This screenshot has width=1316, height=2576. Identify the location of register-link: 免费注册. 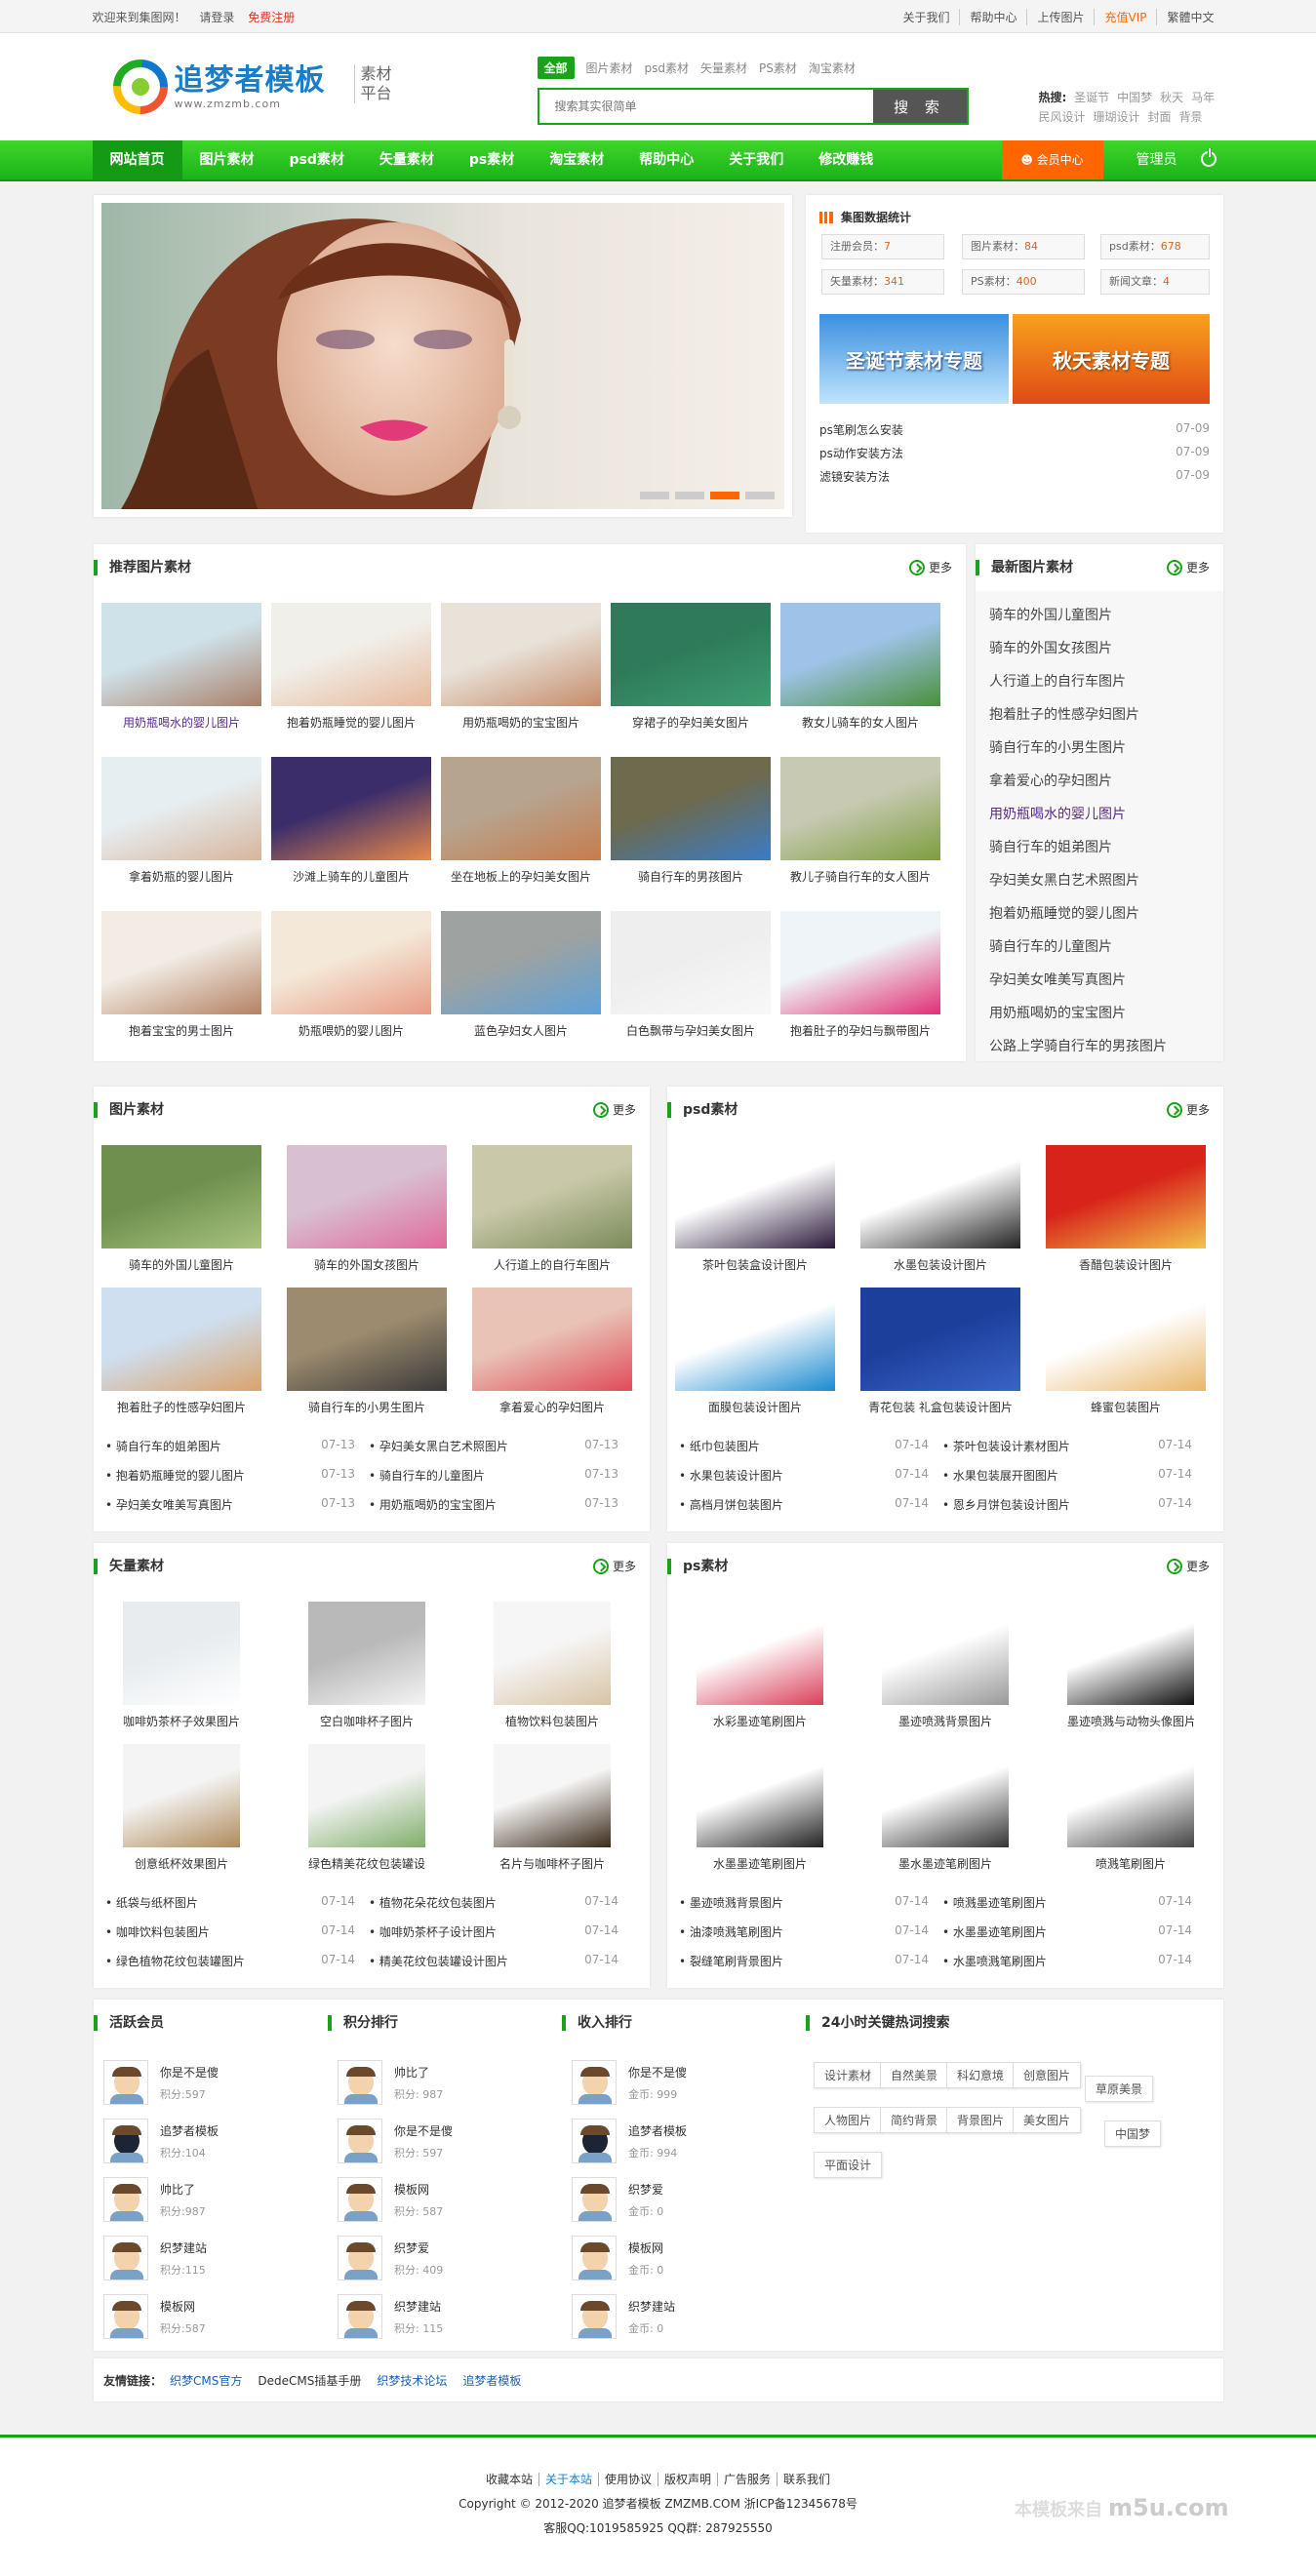
(271, 17).